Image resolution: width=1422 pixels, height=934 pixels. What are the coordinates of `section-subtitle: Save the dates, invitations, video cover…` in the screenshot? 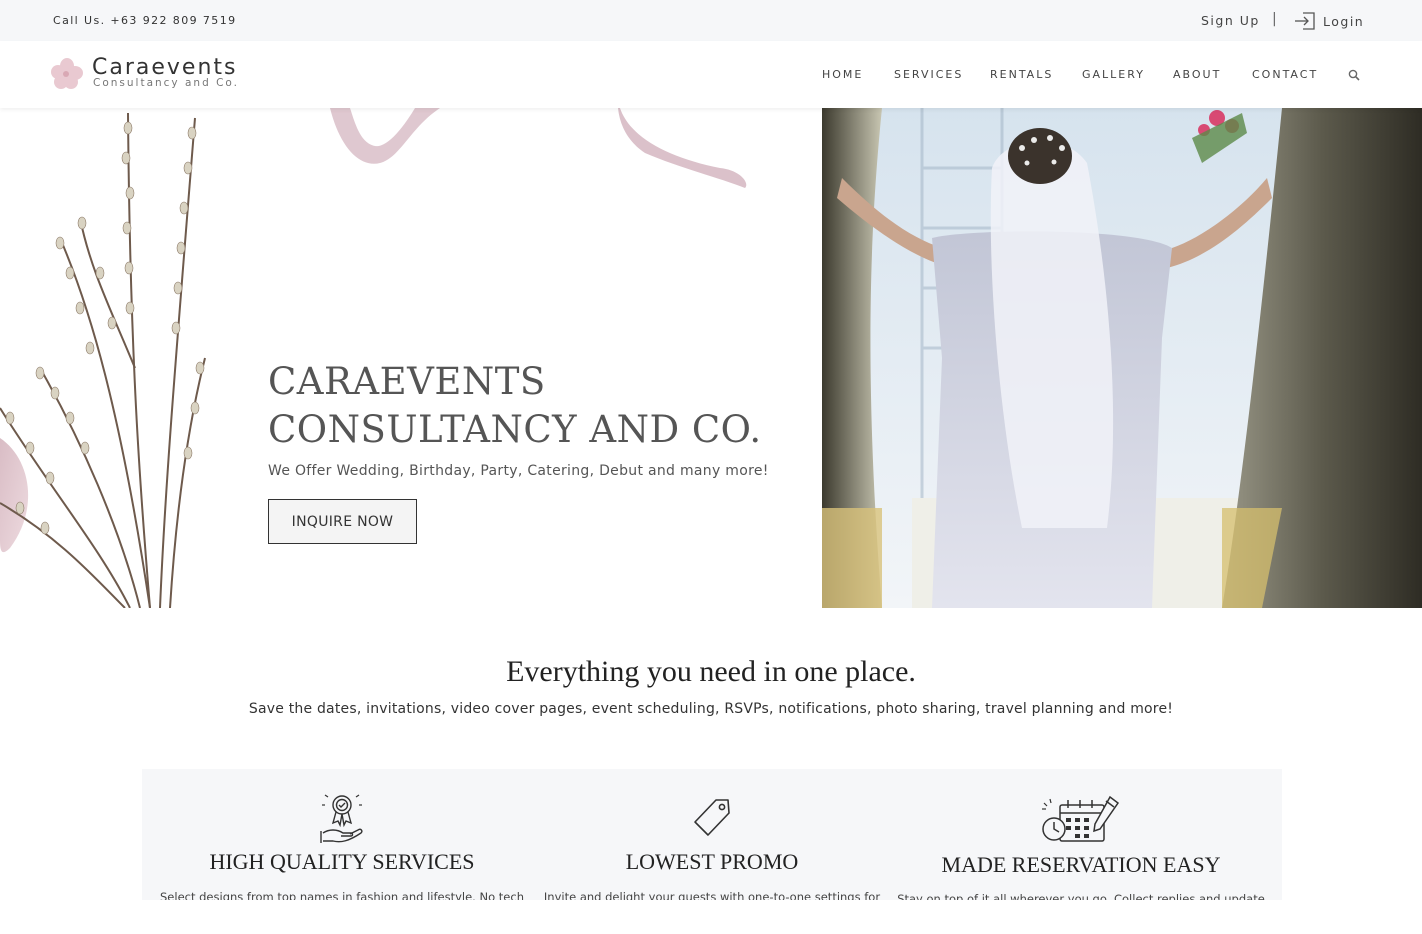 It's located at (711, 709).